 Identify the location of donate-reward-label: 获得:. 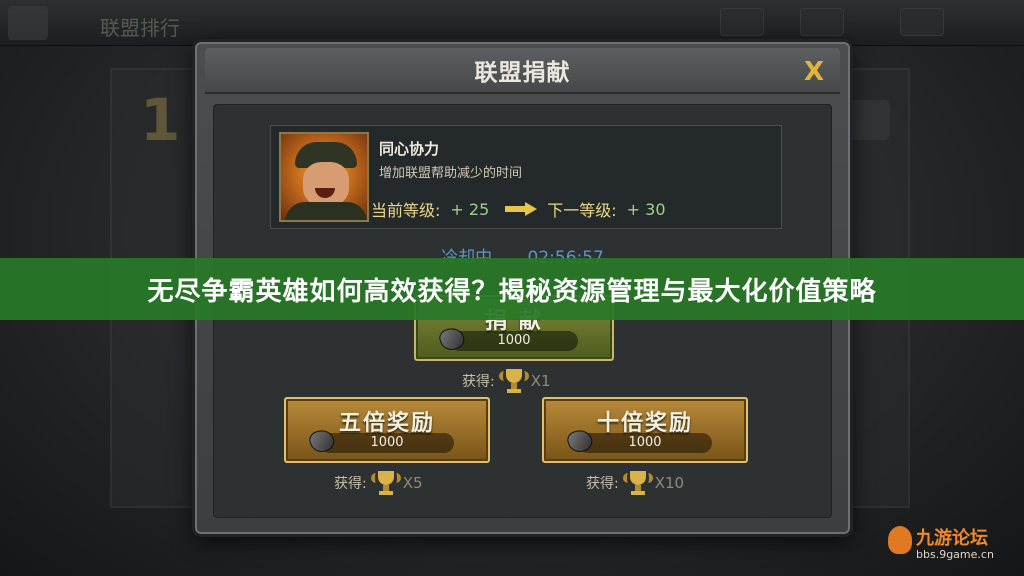
(478, 382).